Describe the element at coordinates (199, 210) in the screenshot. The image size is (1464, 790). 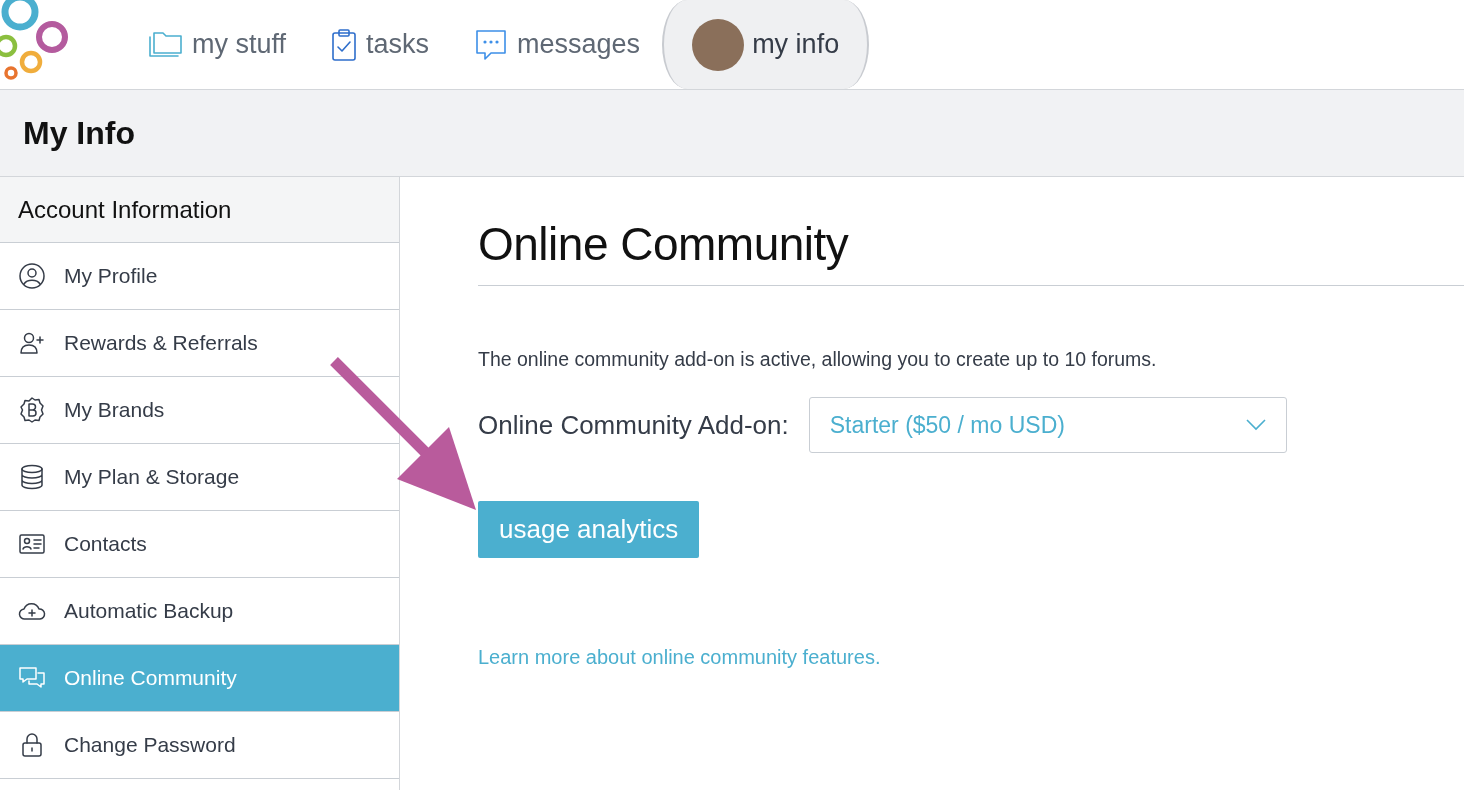
I see `sidebar-heading: Account Information` at that location.